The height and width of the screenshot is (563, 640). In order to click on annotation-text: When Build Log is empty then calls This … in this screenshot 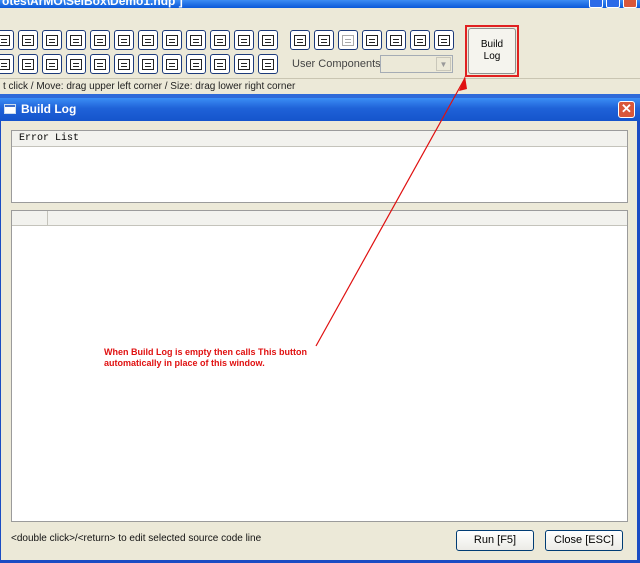, I will do `click(219, 358)`.